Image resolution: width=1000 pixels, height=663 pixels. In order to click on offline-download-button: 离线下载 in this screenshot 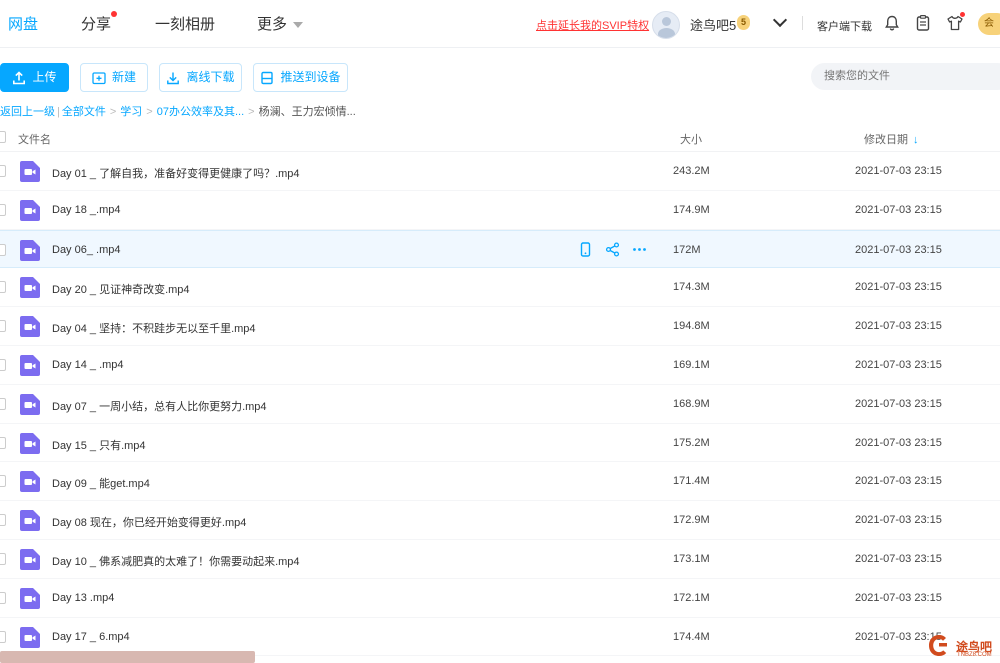, I will do `click(200, 77)`.